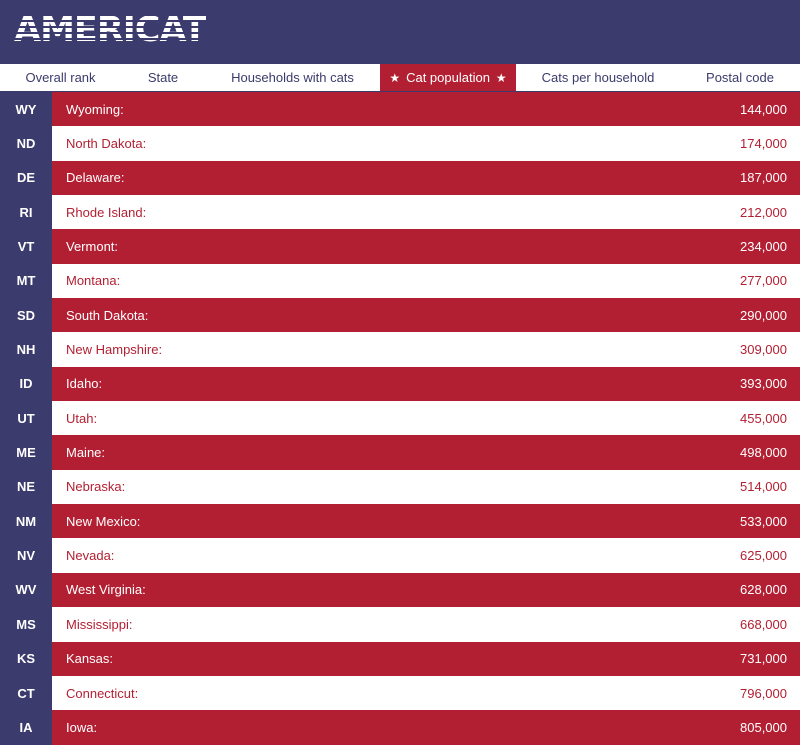 The height and width of the screenshot is (745, 800). Describe the element at coordinates (426, 281) in the screenshot. I see `row-cell: Montana: 277,000` at that location.